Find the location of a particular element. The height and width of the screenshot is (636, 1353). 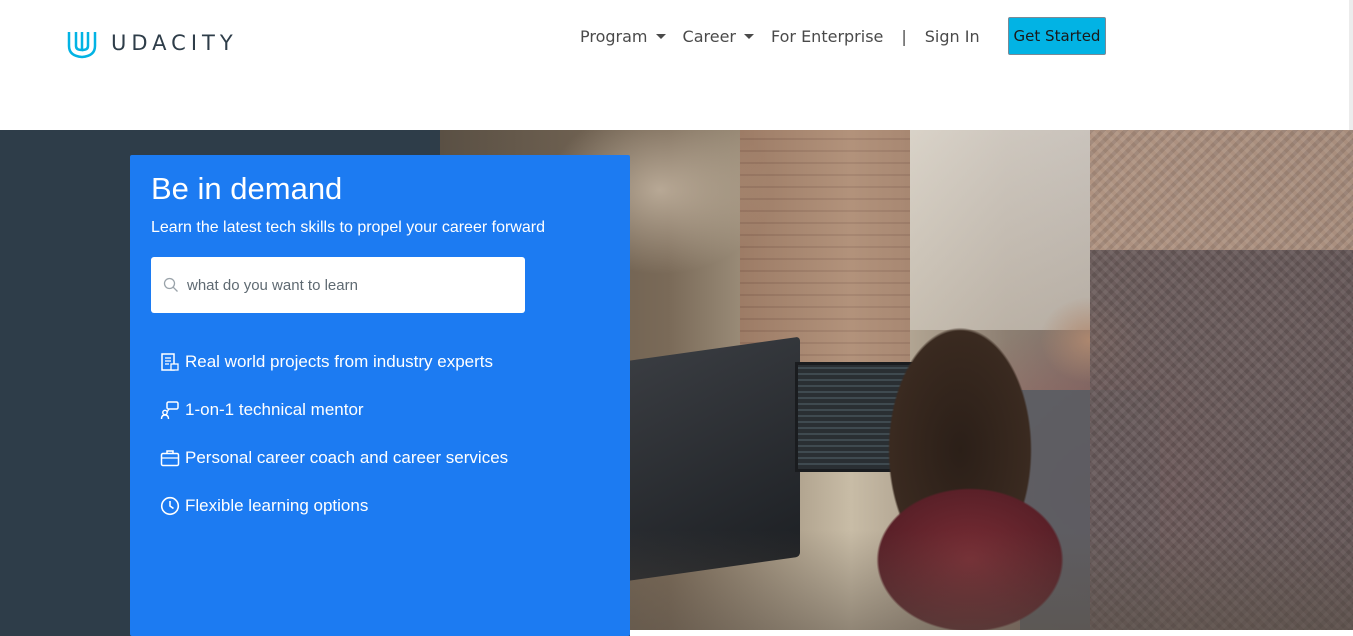

sign-in-label: Sign In is located at coordinates (952, 36).